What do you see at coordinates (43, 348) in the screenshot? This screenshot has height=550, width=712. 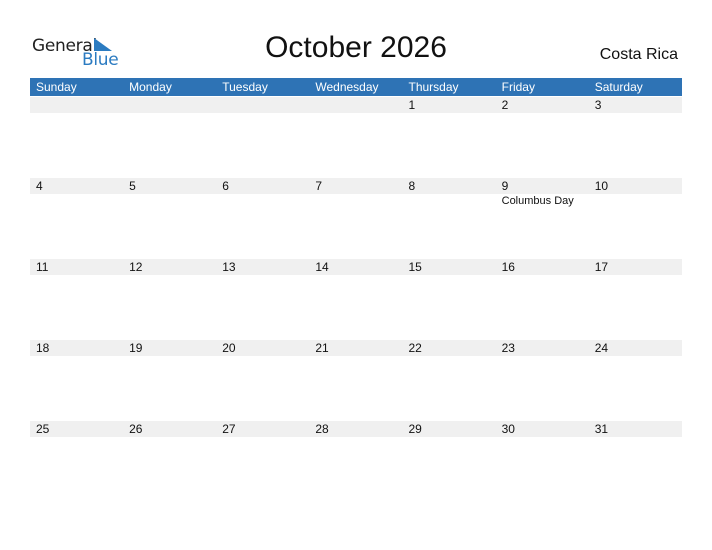 I see `day-number: 18` at bounding box center [43, 348].